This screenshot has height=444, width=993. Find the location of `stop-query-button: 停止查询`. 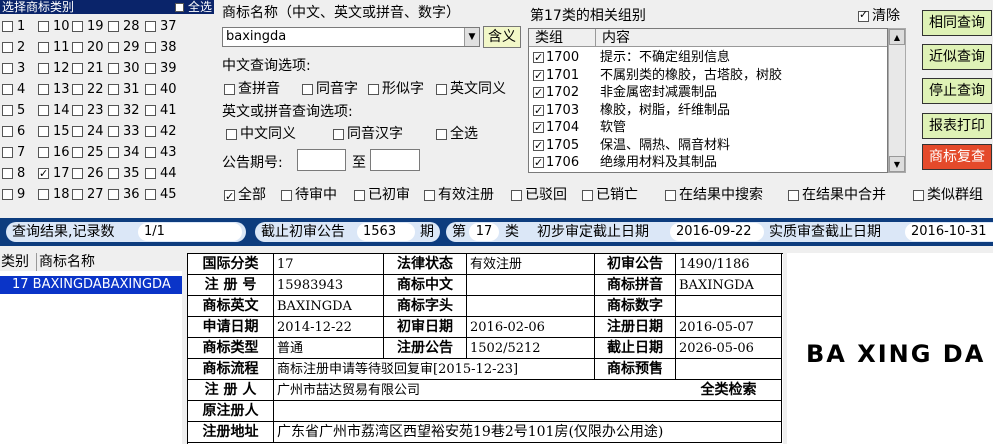

stop-query-button: 停止查询 is located at coordinates (957, 91).